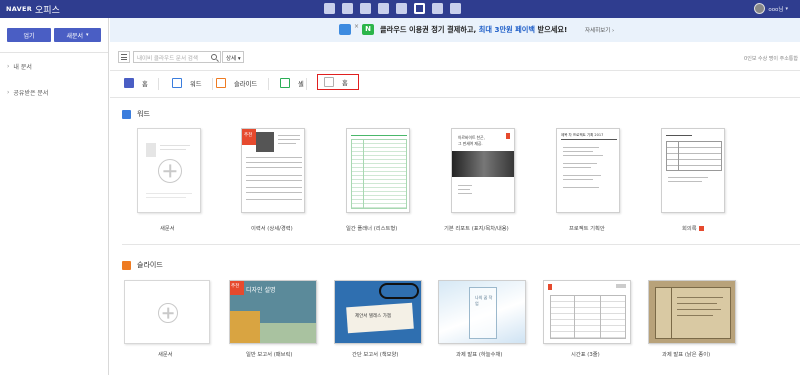  I want to click on app-switcher, so click(392, 8).